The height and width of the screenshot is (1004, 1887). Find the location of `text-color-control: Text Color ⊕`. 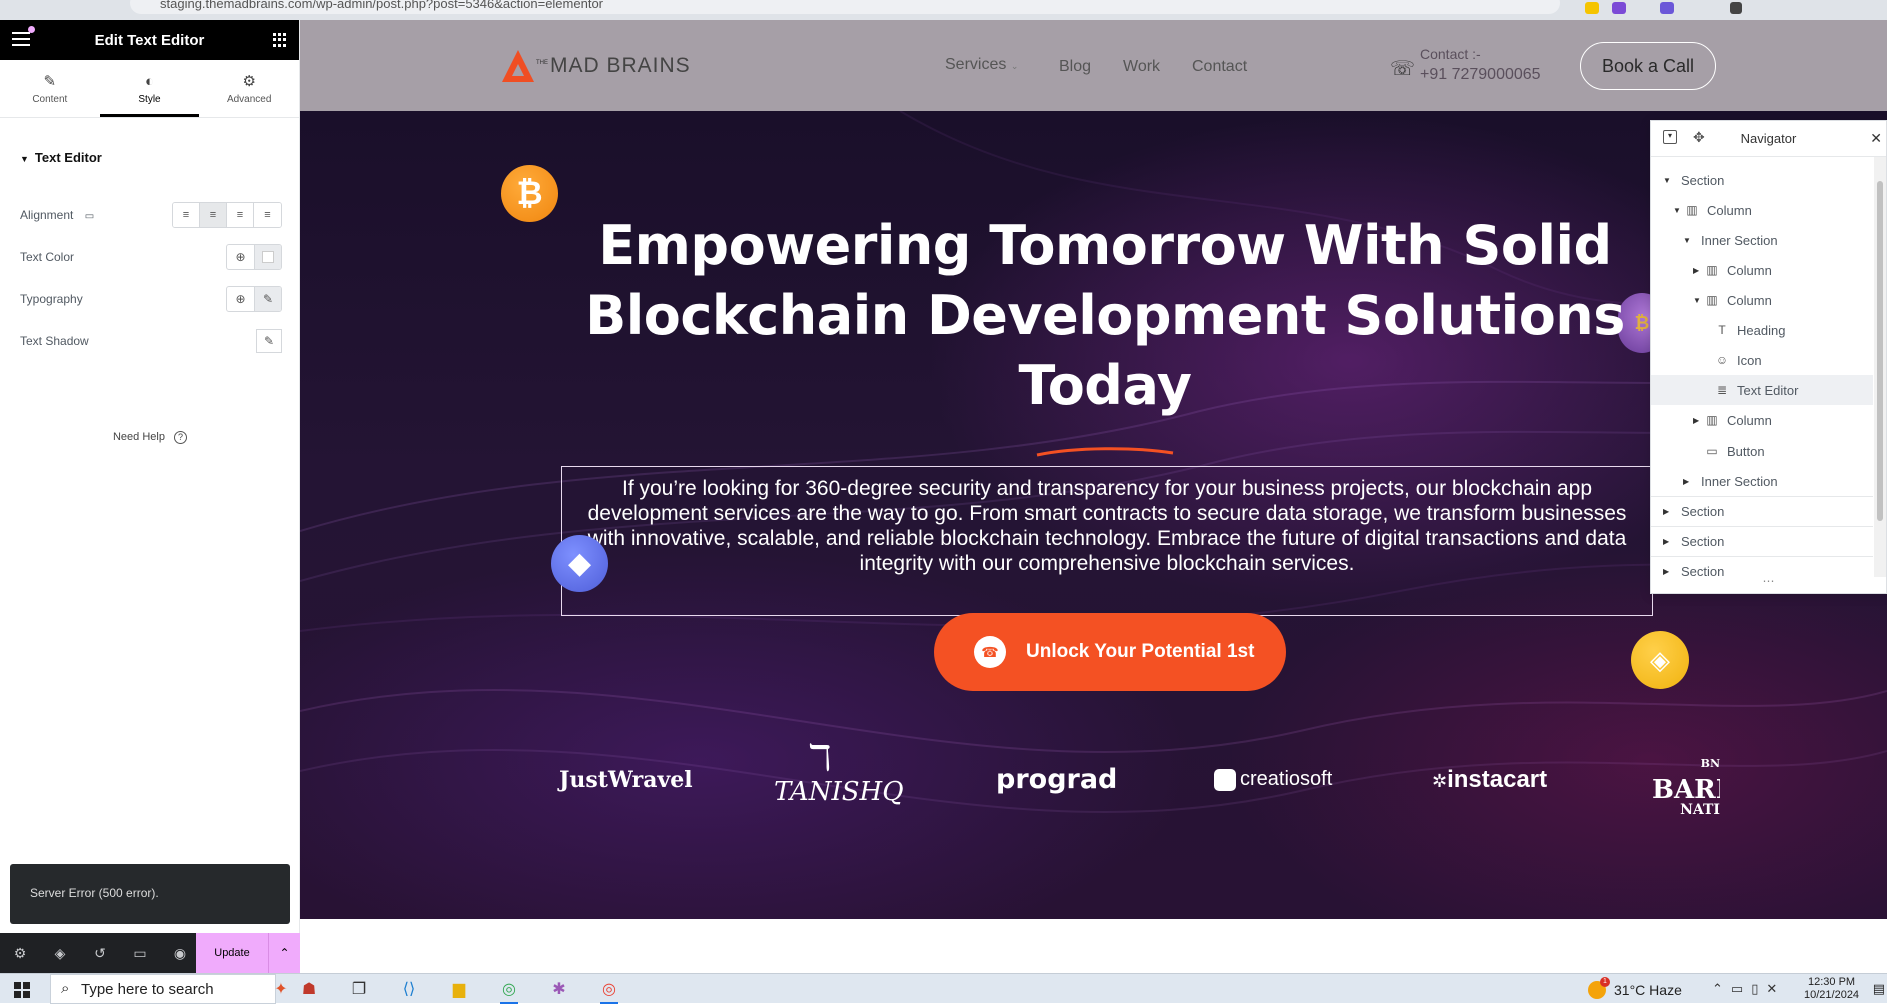

text-color-control: Text Color ⊕ is located at coordinates (151, 257).